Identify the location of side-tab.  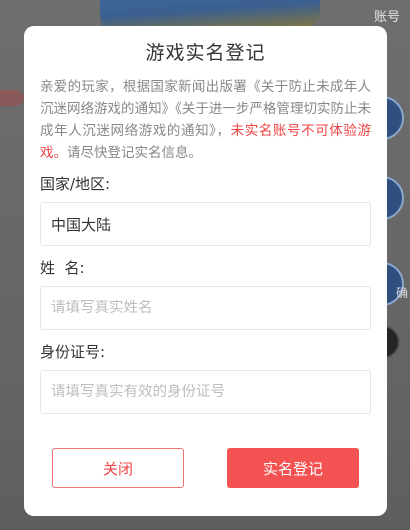
(12, 98).